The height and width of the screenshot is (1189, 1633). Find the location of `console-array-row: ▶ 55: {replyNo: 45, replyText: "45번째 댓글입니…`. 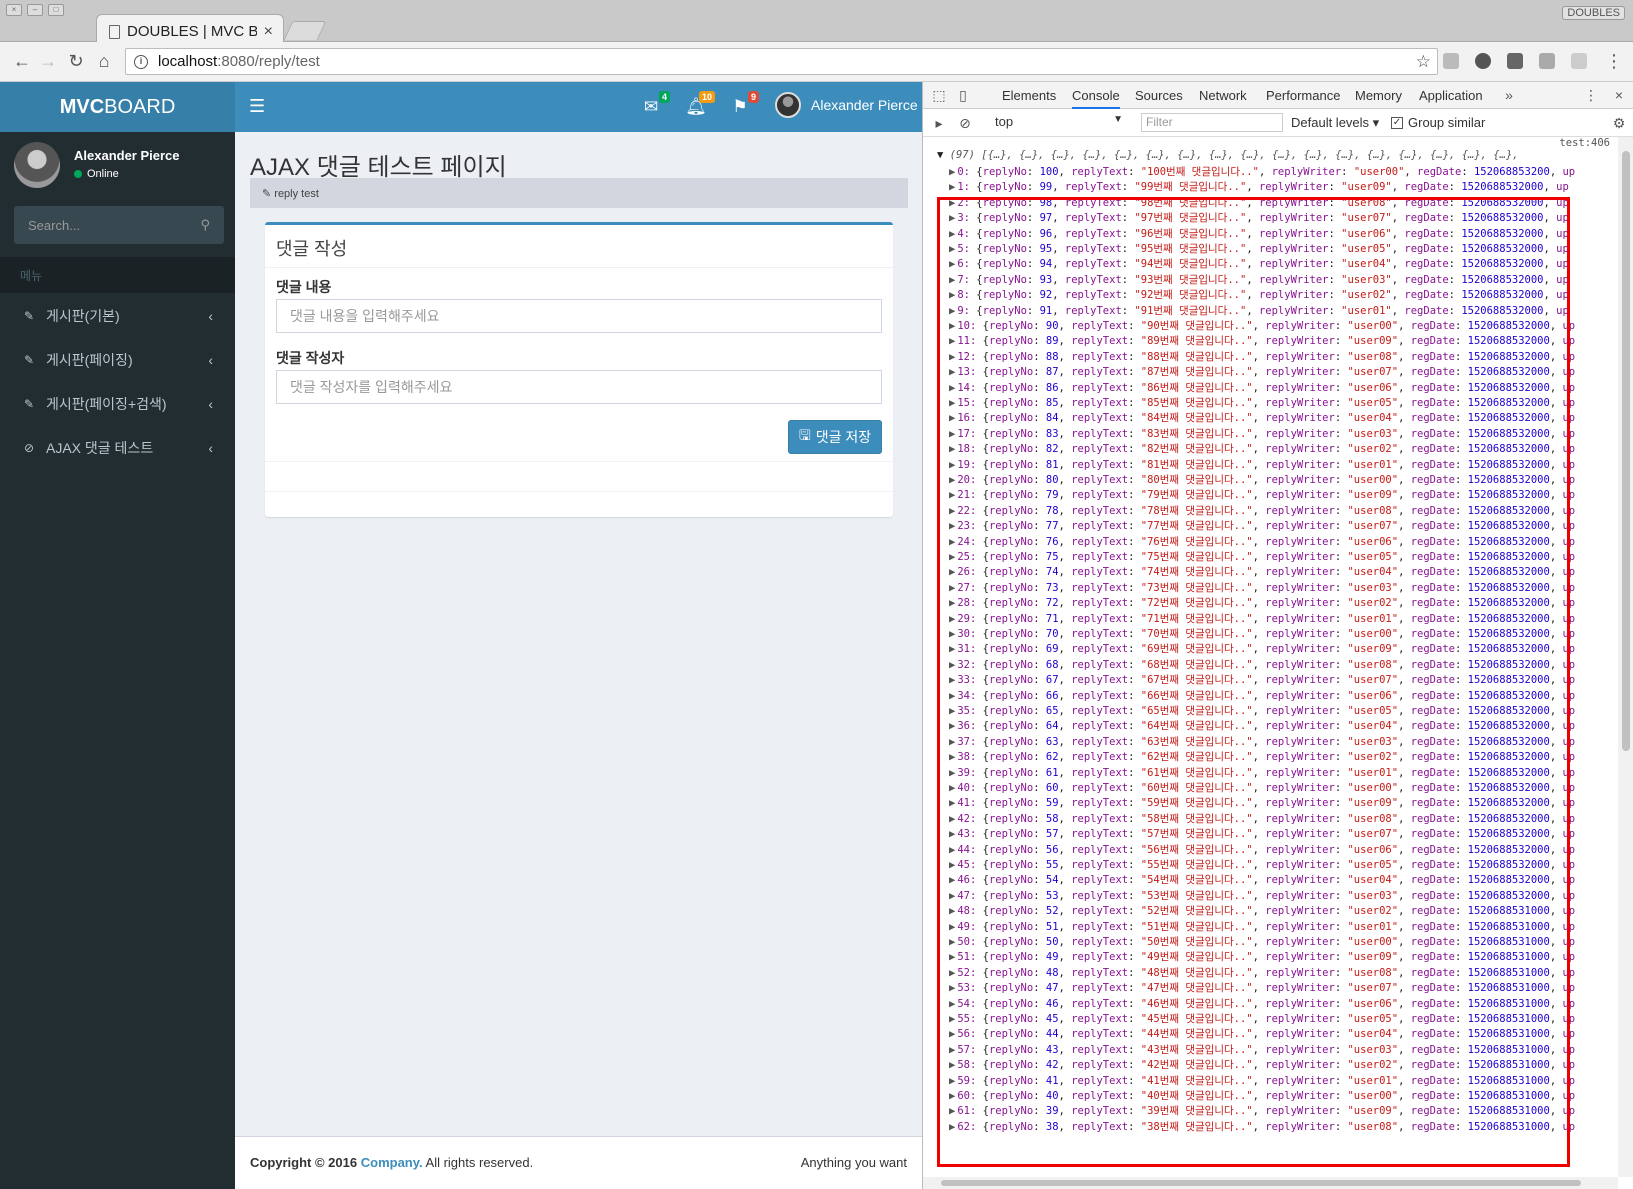

console-array-row: ▶ 55: {replyNo: 45, replyText: "45번째 댓글입니… is located at coordinates (1262, 1019).